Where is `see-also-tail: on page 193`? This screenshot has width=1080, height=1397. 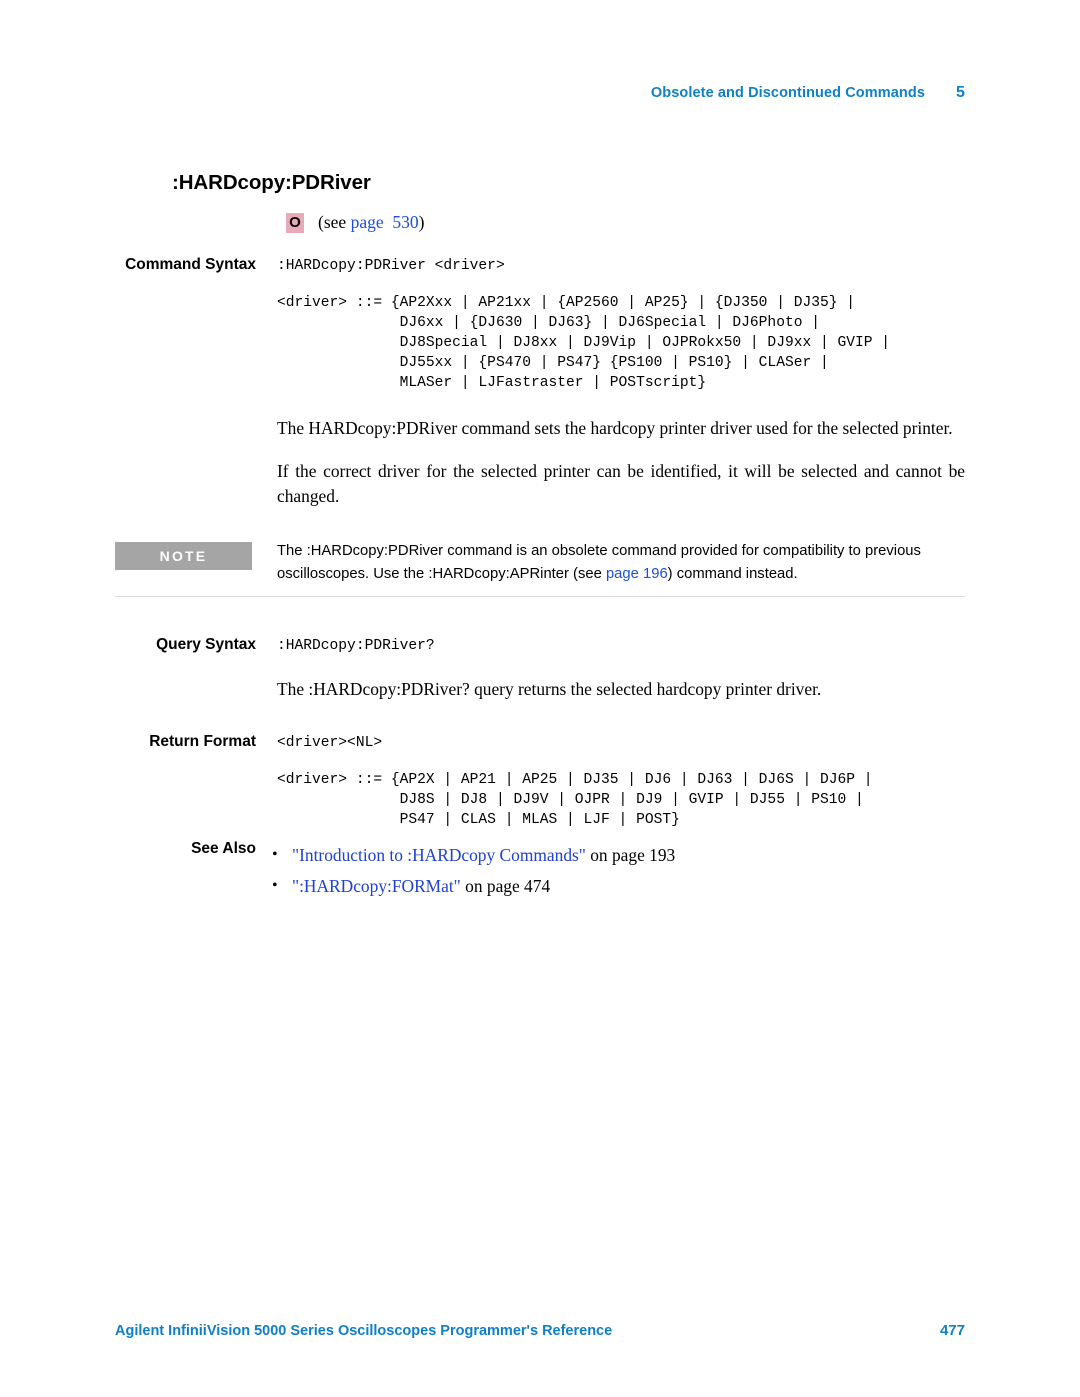
see-also-tail: on page 193 is located at coordinates (630, 855).